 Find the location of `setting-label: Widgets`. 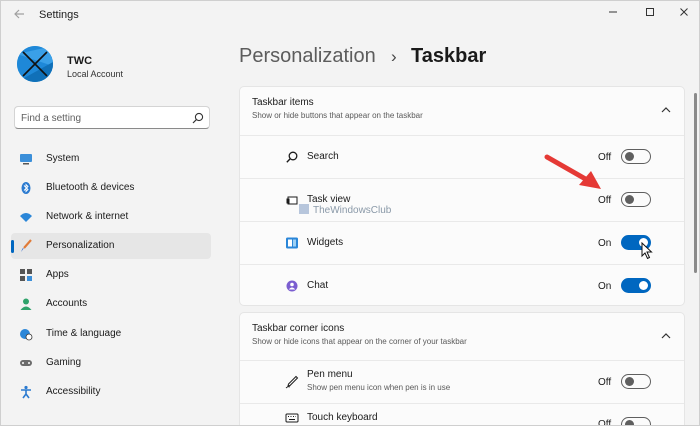

setting-label: Widgets is located at coordinates (325, 242).